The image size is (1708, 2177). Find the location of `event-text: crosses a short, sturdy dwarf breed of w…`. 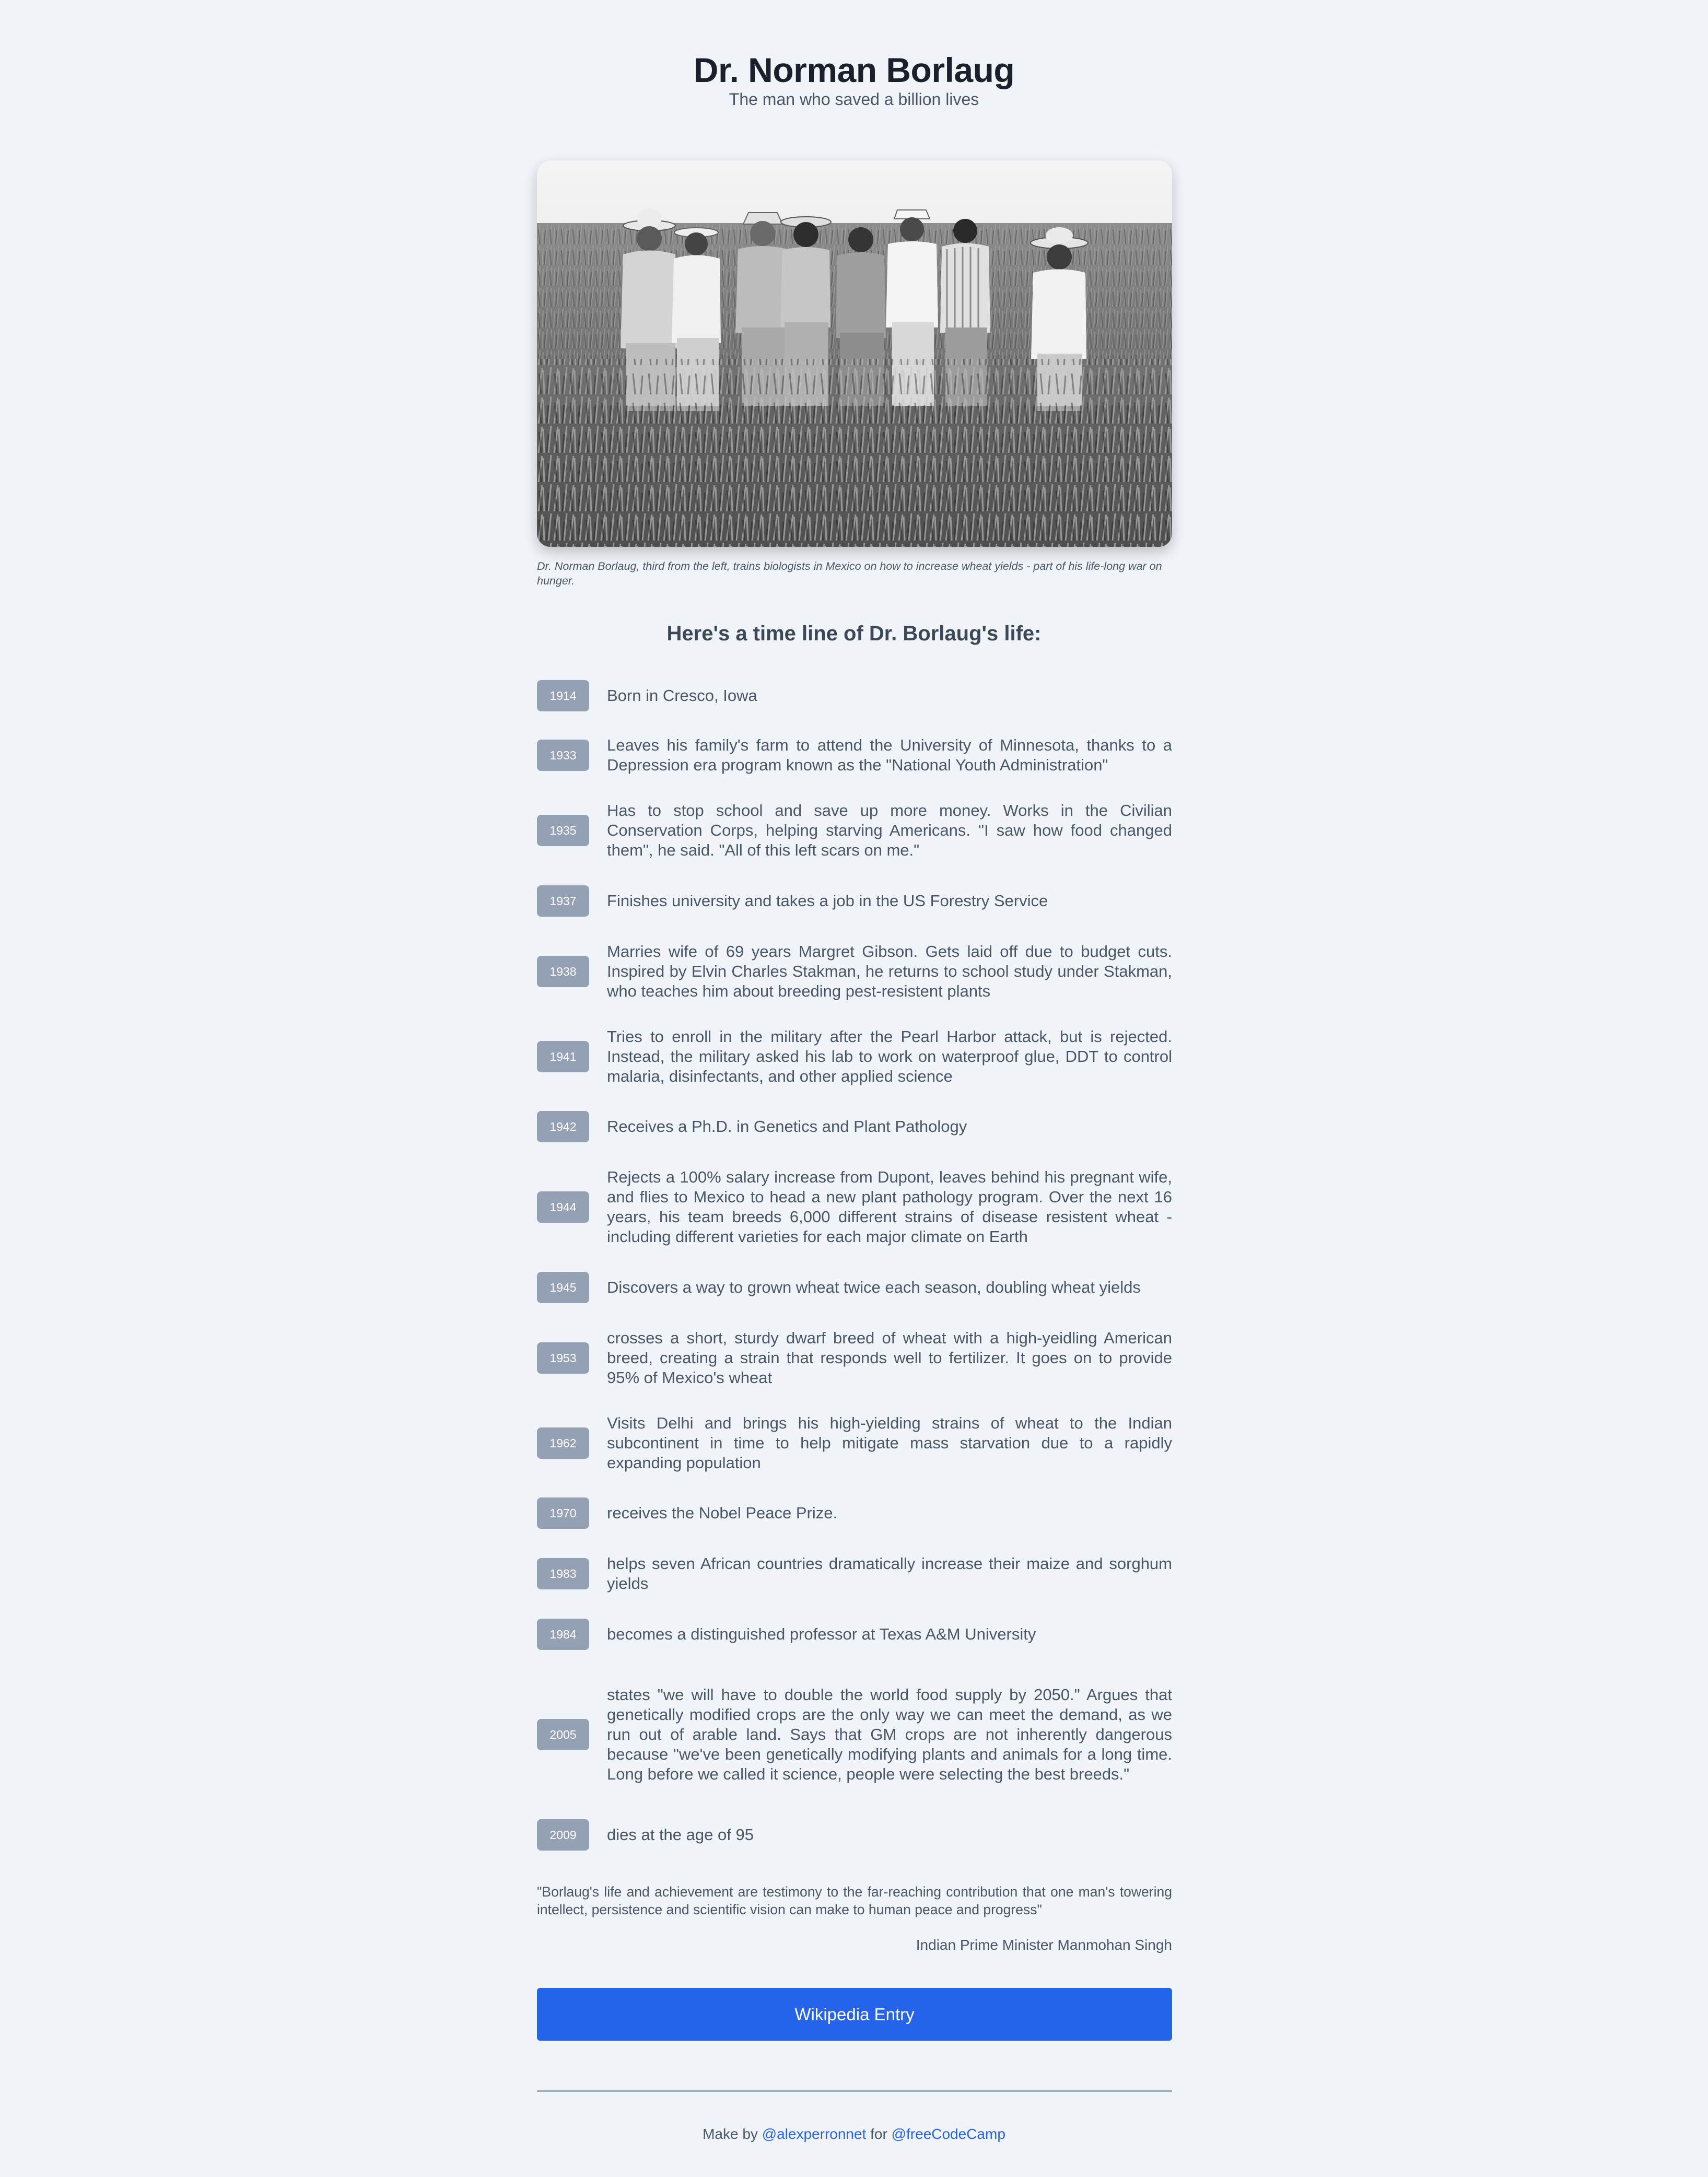

event-text: crosses a short, sturdy dwarf breed of w… is located at coordinates (889, 1358).